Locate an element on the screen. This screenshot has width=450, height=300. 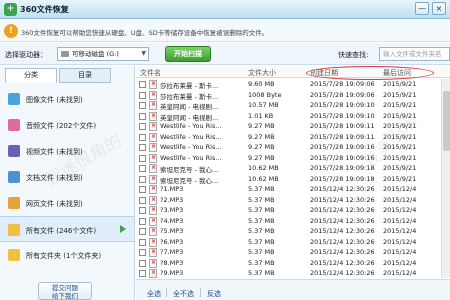
sidebar-category: 音频文件 (202个文件) is located at coordinates (67, 125).